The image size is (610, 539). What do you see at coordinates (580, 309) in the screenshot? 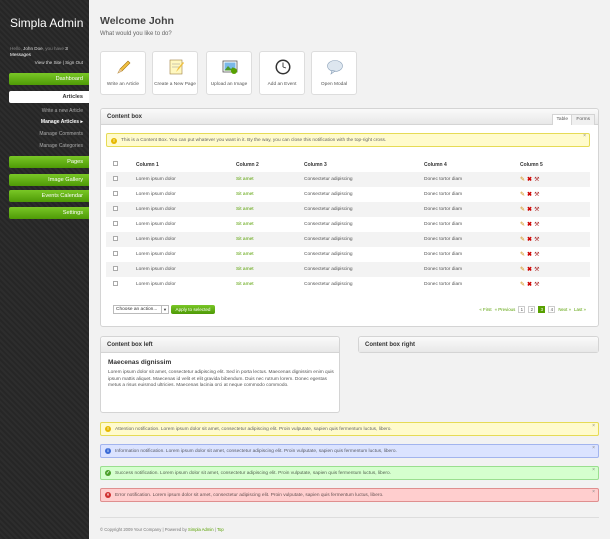
I see `last-page-link: Last »` at bounding box center [580, 309].